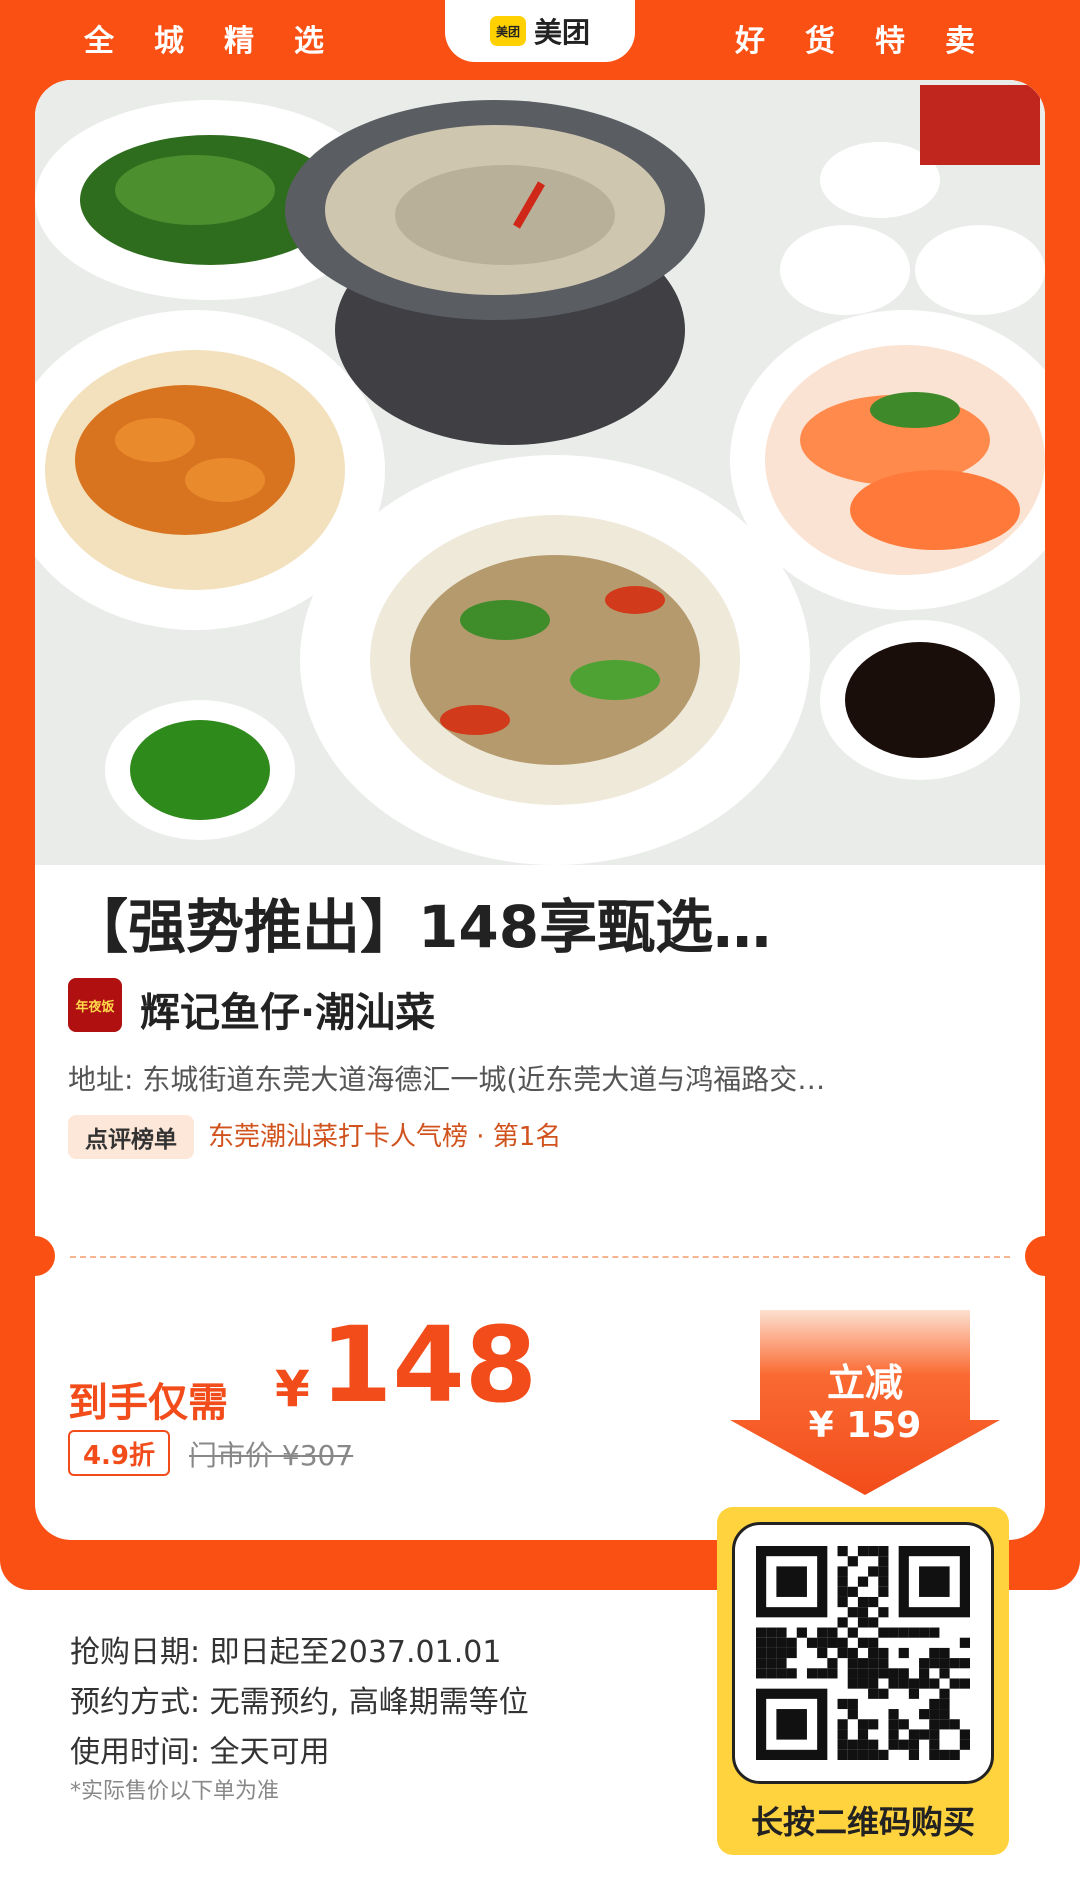 The height and width of the screenshot is (1901, 1080). What do you see at coordinates (287, 1009) in the screenshot?
I see `shop-name: 辉记鱼仔·潮汕菜` at bounding box center [287, 1009].